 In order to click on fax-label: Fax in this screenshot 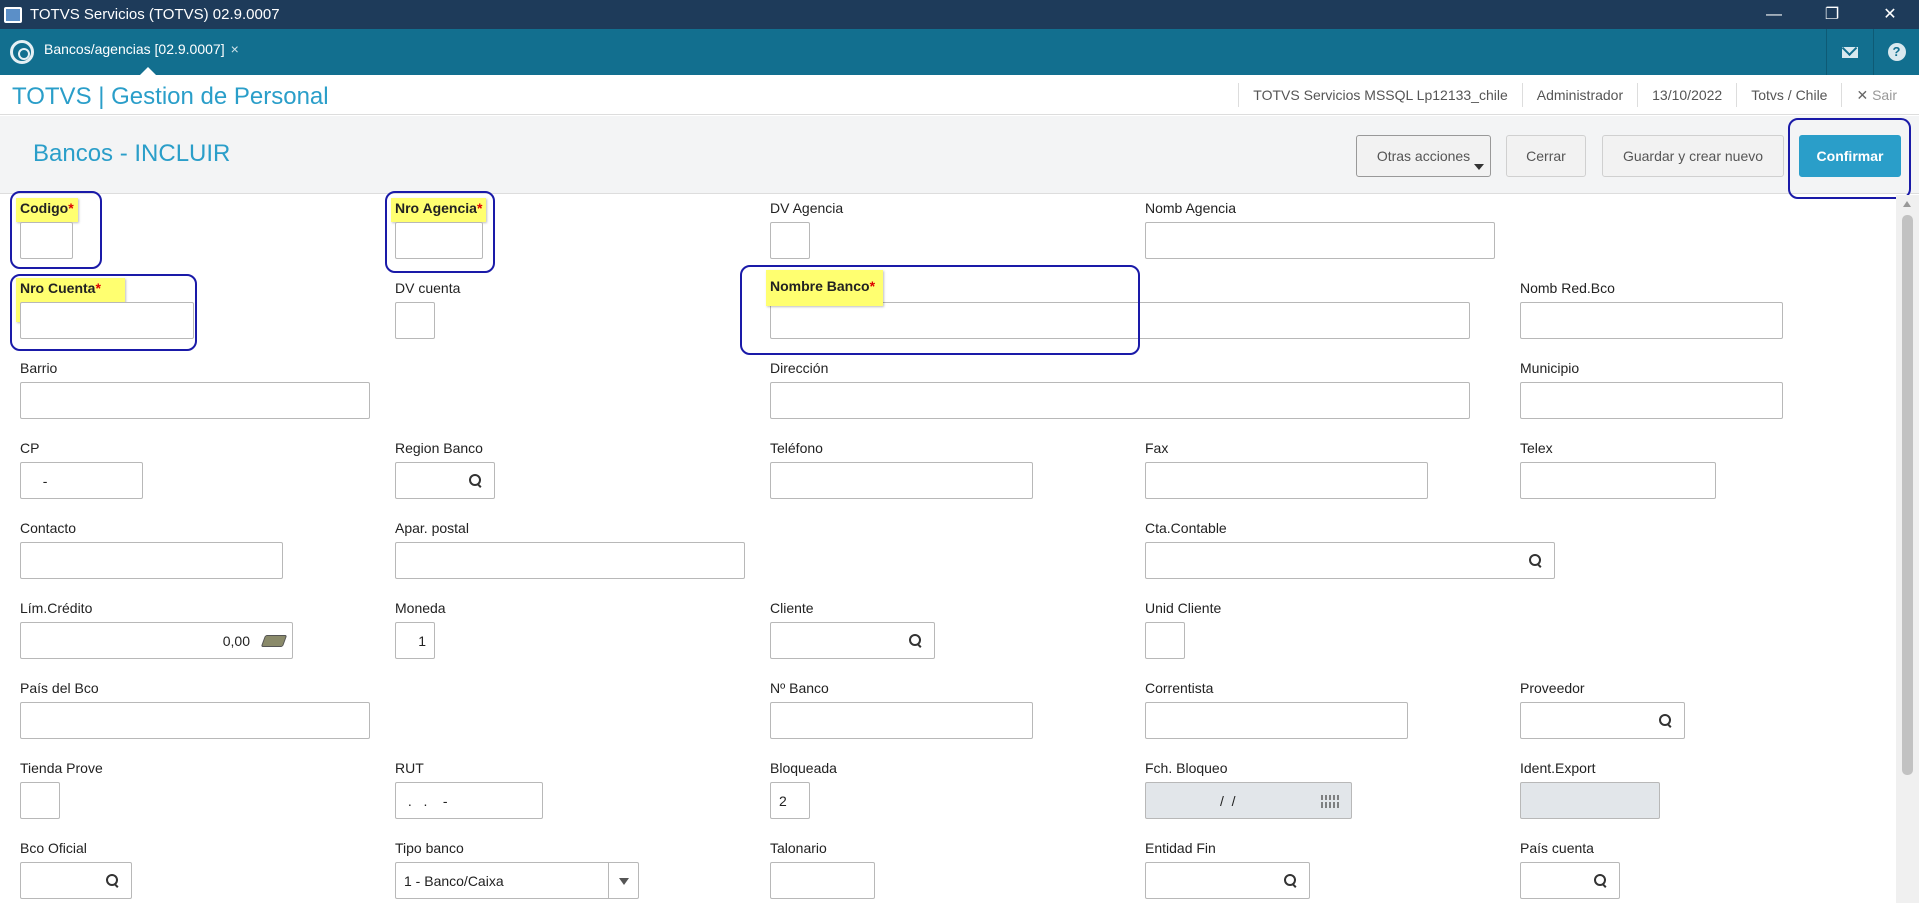, I will do `click(1157, 448)`.